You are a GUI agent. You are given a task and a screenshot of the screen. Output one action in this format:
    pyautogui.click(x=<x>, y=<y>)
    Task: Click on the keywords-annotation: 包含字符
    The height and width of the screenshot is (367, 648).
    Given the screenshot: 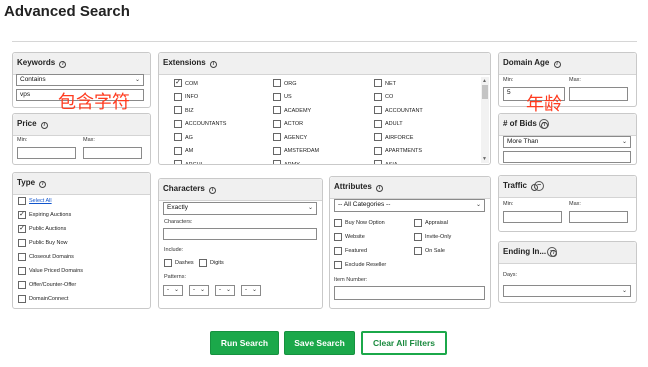 What is the action you would take?
    pyautogui.click(x=94, y=102)
    